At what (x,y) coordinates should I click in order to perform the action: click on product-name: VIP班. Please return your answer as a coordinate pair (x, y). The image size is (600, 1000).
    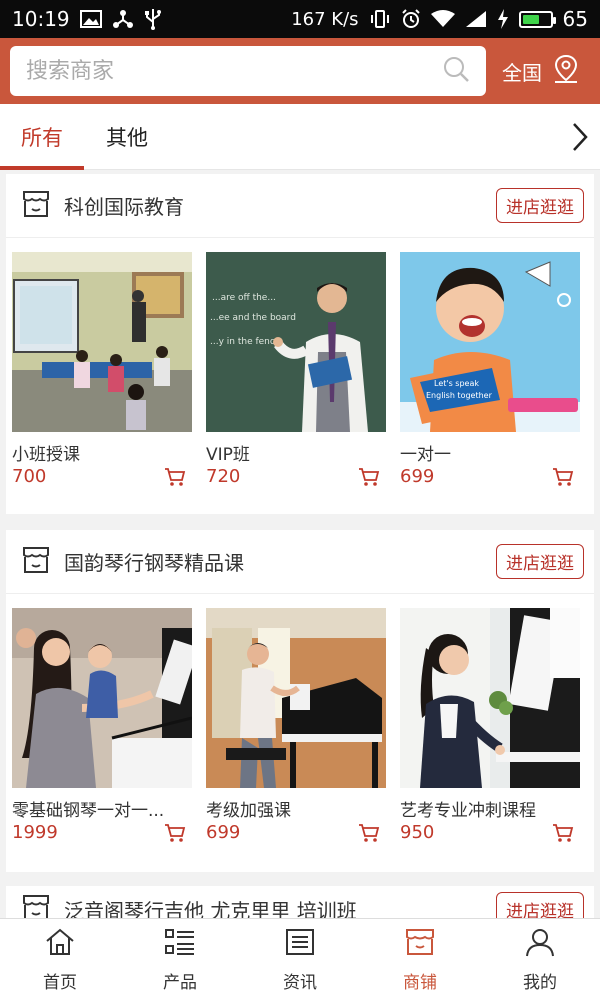
    Looking at the image, I should click on (228, 453).